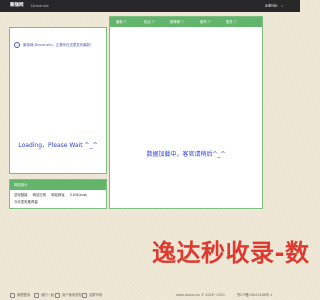 The image size is (320, 300). I want to click on footer-link-terms: 用户使用须知, so click(68, 295).